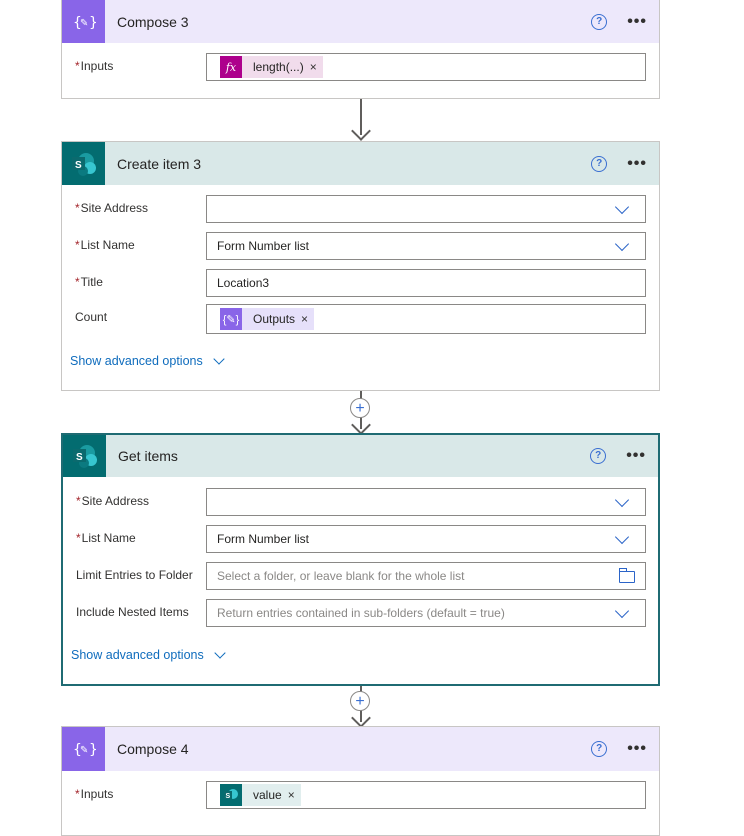  I want to click on outputs-token: {✎} Outputs ×, so click(267, 319).